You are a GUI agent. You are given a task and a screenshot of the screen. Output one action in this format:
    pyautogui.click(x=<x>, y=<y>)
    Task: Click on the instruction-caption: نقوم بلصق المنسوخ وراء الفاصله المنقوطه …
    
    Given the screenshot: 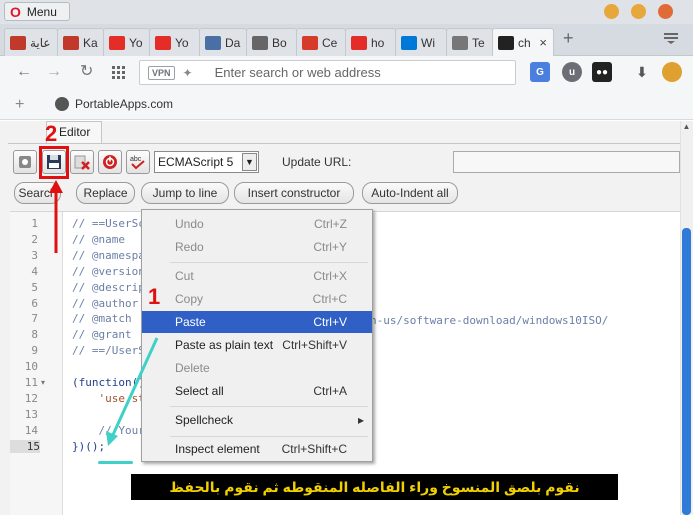 What is the action you would take?
    pyautogui.click(x=374, y=487)
    